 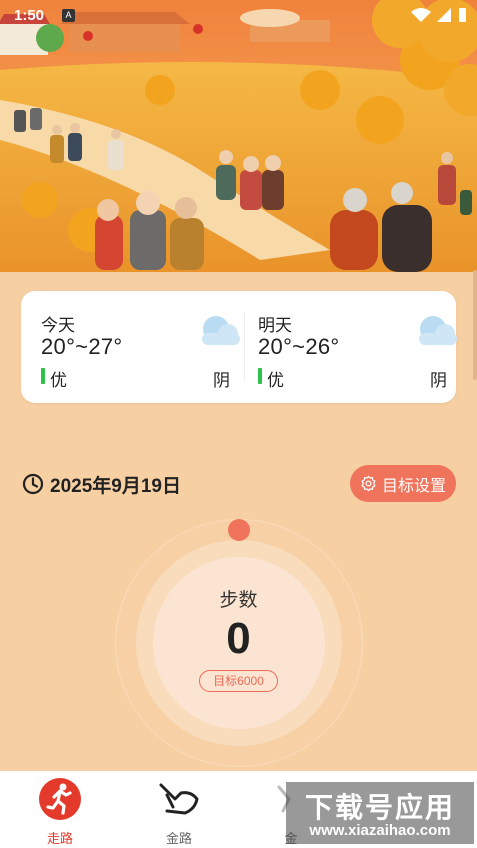 I want to click on steps-count: 0, so click(x=238, y=638).